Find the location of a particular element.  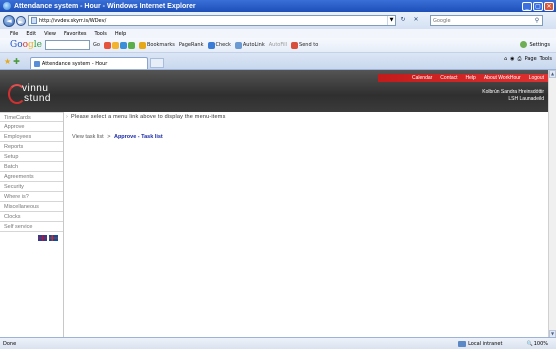

tools-menu-button: Tools is located at coordinates (546, 59).